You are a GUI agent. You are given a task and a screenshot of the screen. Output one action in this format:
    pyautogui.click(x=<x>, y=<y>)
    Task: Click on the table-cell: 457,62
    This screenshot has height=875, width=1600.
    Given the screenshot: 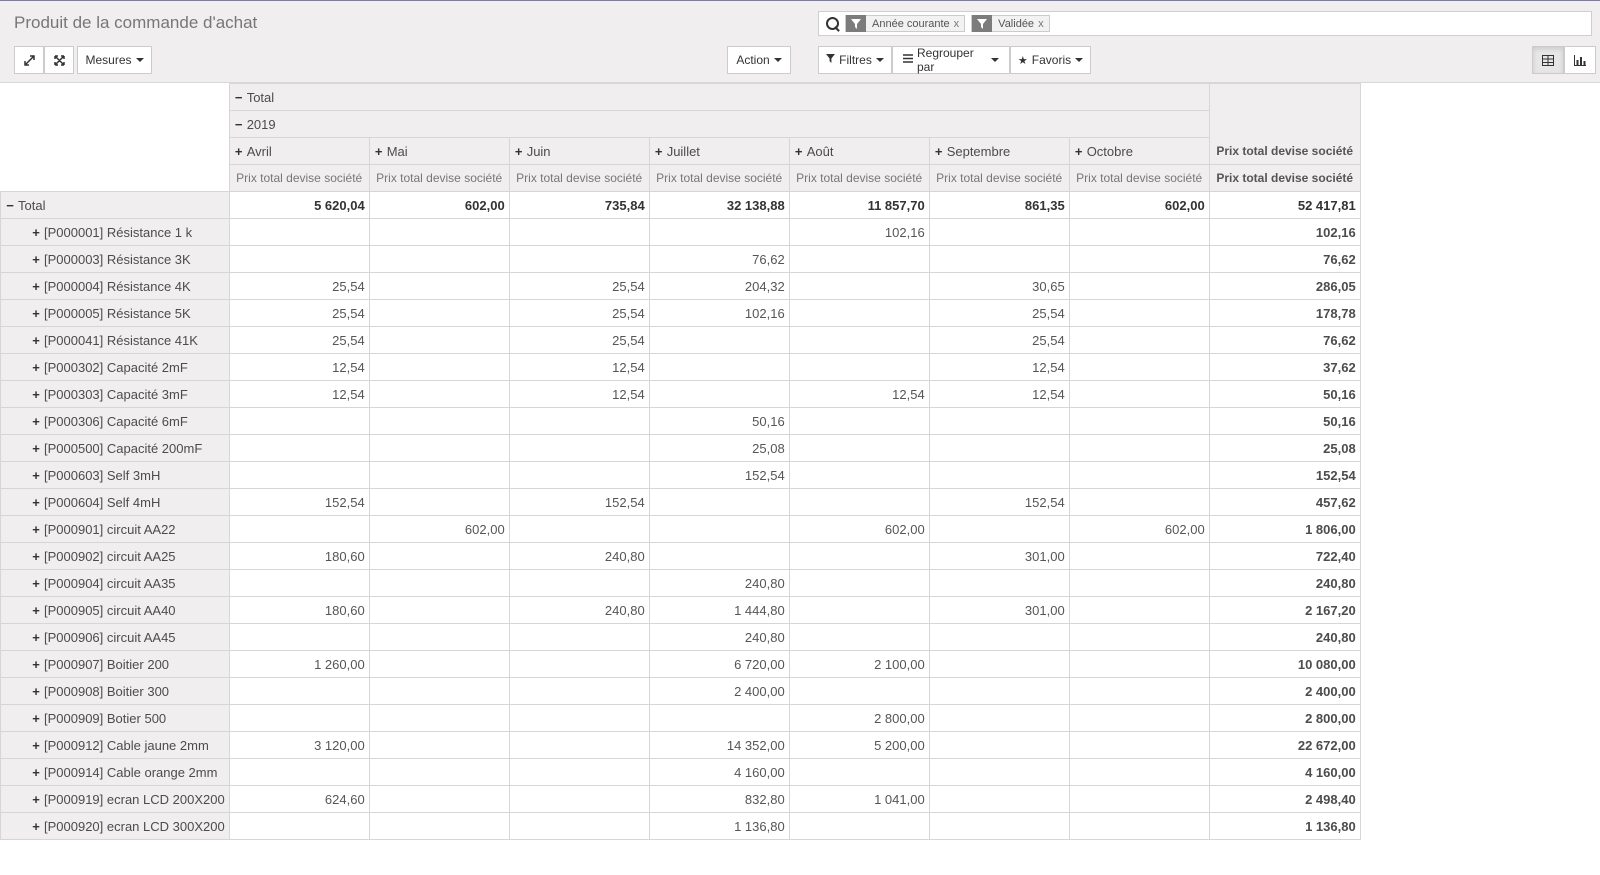 What is the action you would take?
    pyautogui.click(x=1284, y=502)
    